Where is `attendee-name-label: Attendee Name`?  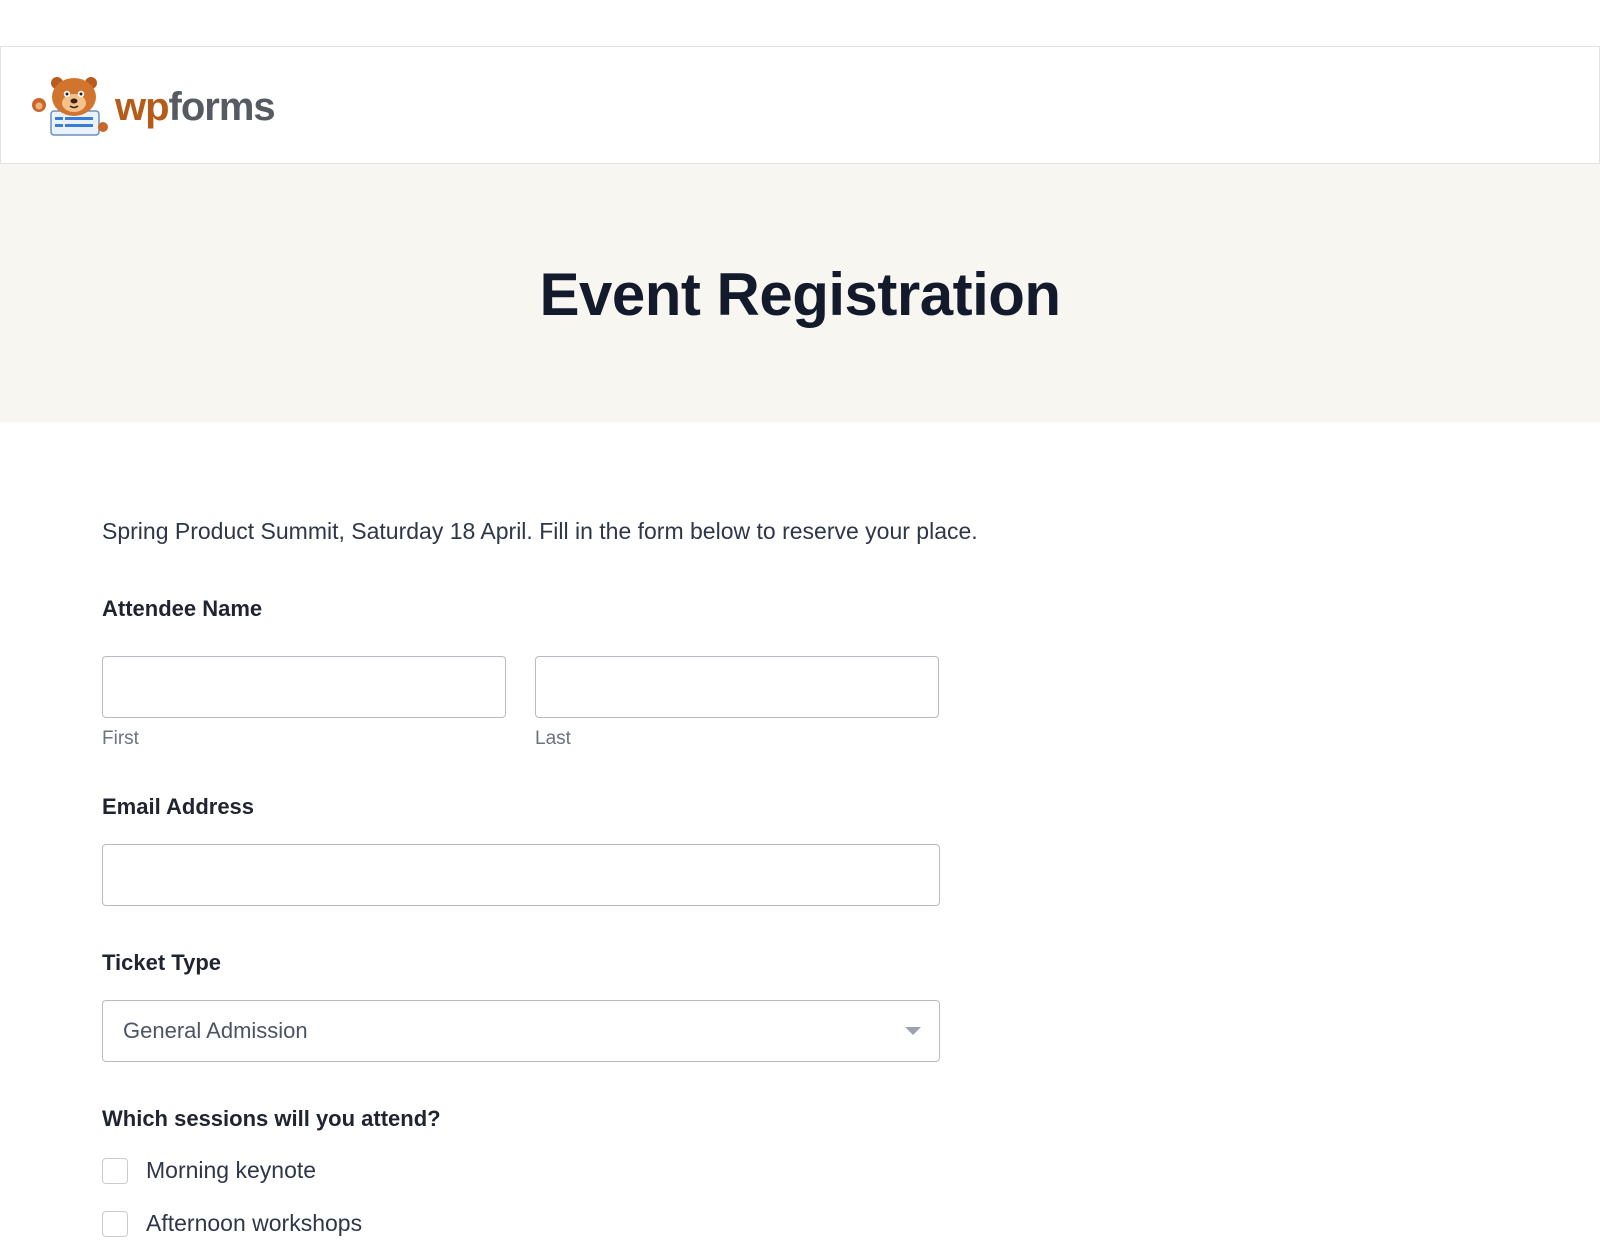 attendee-name-label: Attendee Name is located at coordinates (182, 608).